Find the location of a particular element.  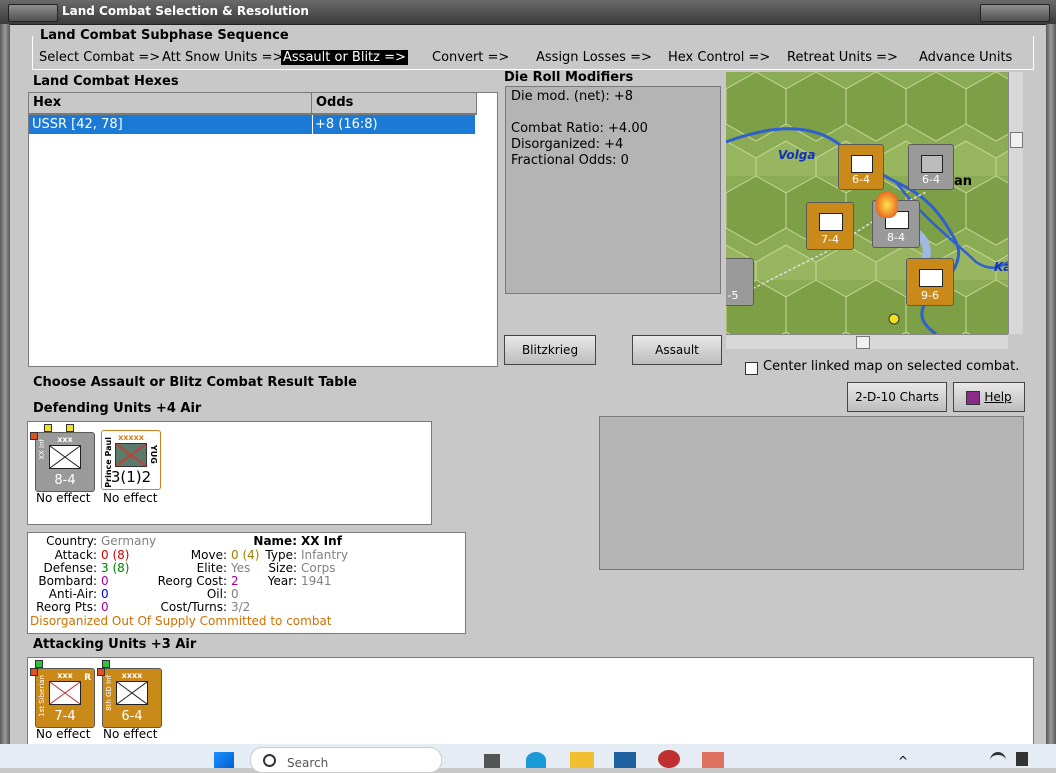

name-label: Name: is located at coordinates (275, 541).